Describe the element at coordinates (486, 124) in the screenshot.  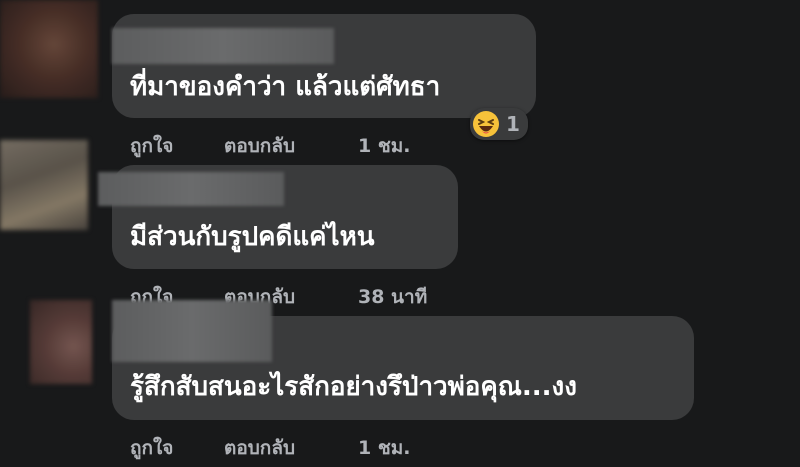
I see `haha-emoji-icon` at that location.